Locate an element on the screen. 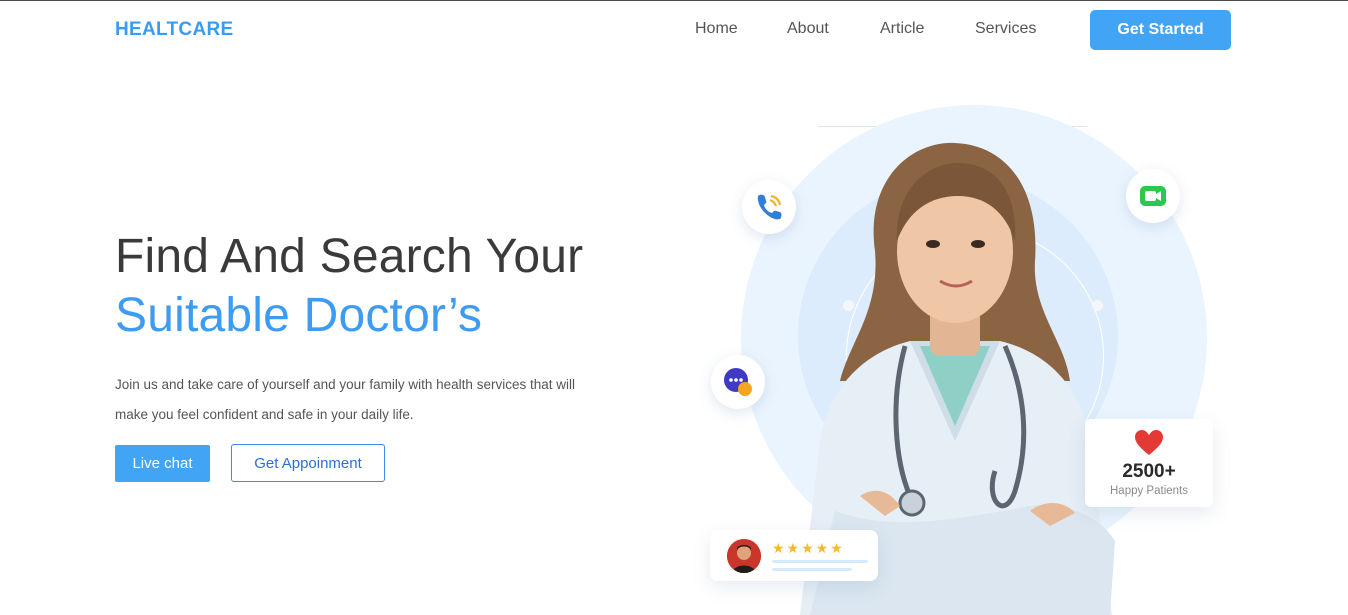 This screenshot has width=1348, height=615. video-call-icon is located at coordinates (1153, 196).